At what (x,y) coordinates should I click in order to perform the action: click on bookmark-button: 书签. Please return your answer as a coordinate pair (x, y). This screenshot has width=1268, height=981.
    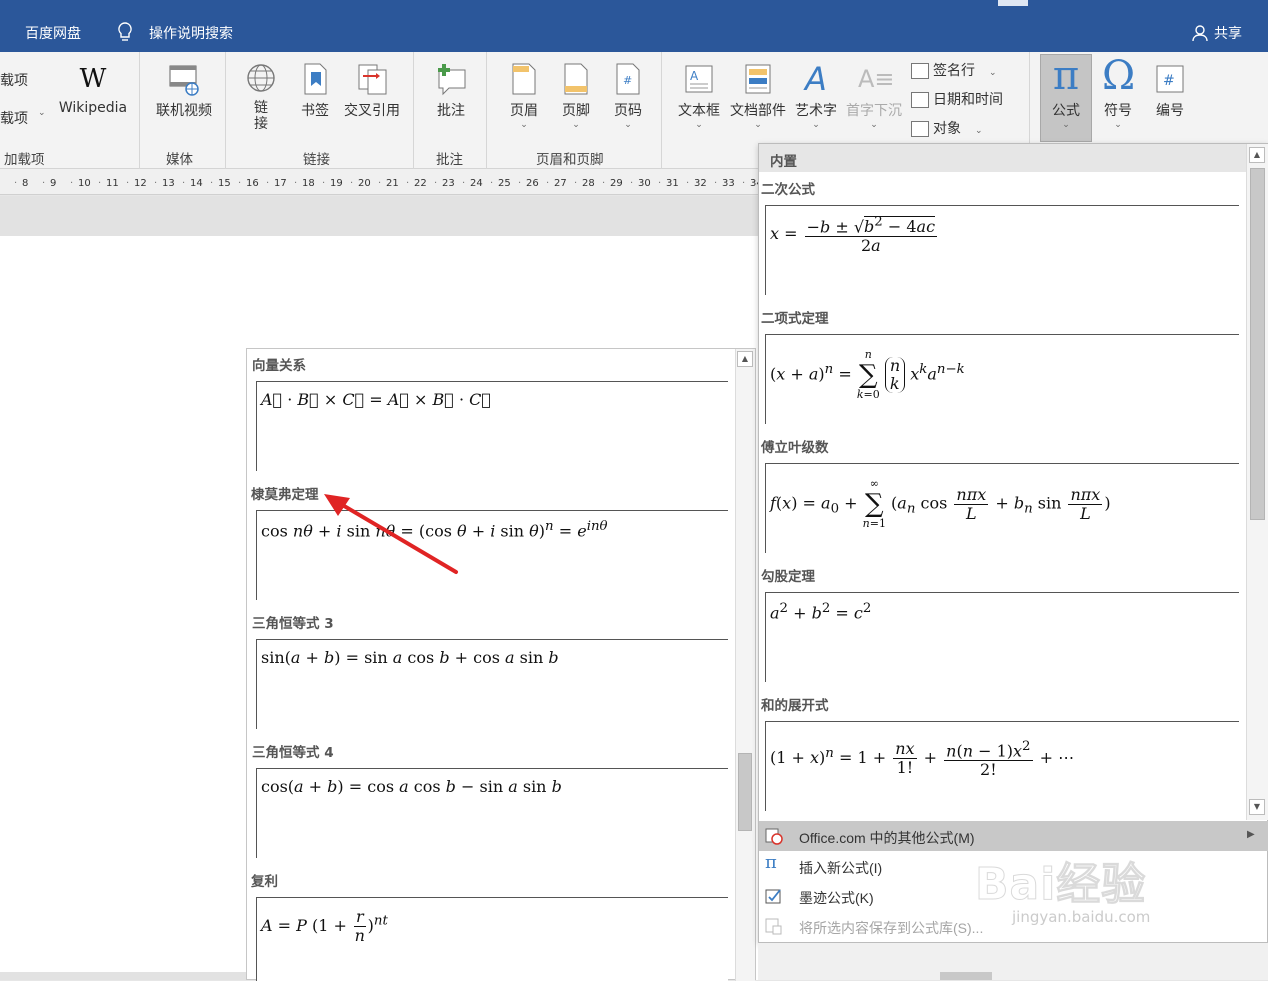
    Looking at the image, I should click on (315, 91).